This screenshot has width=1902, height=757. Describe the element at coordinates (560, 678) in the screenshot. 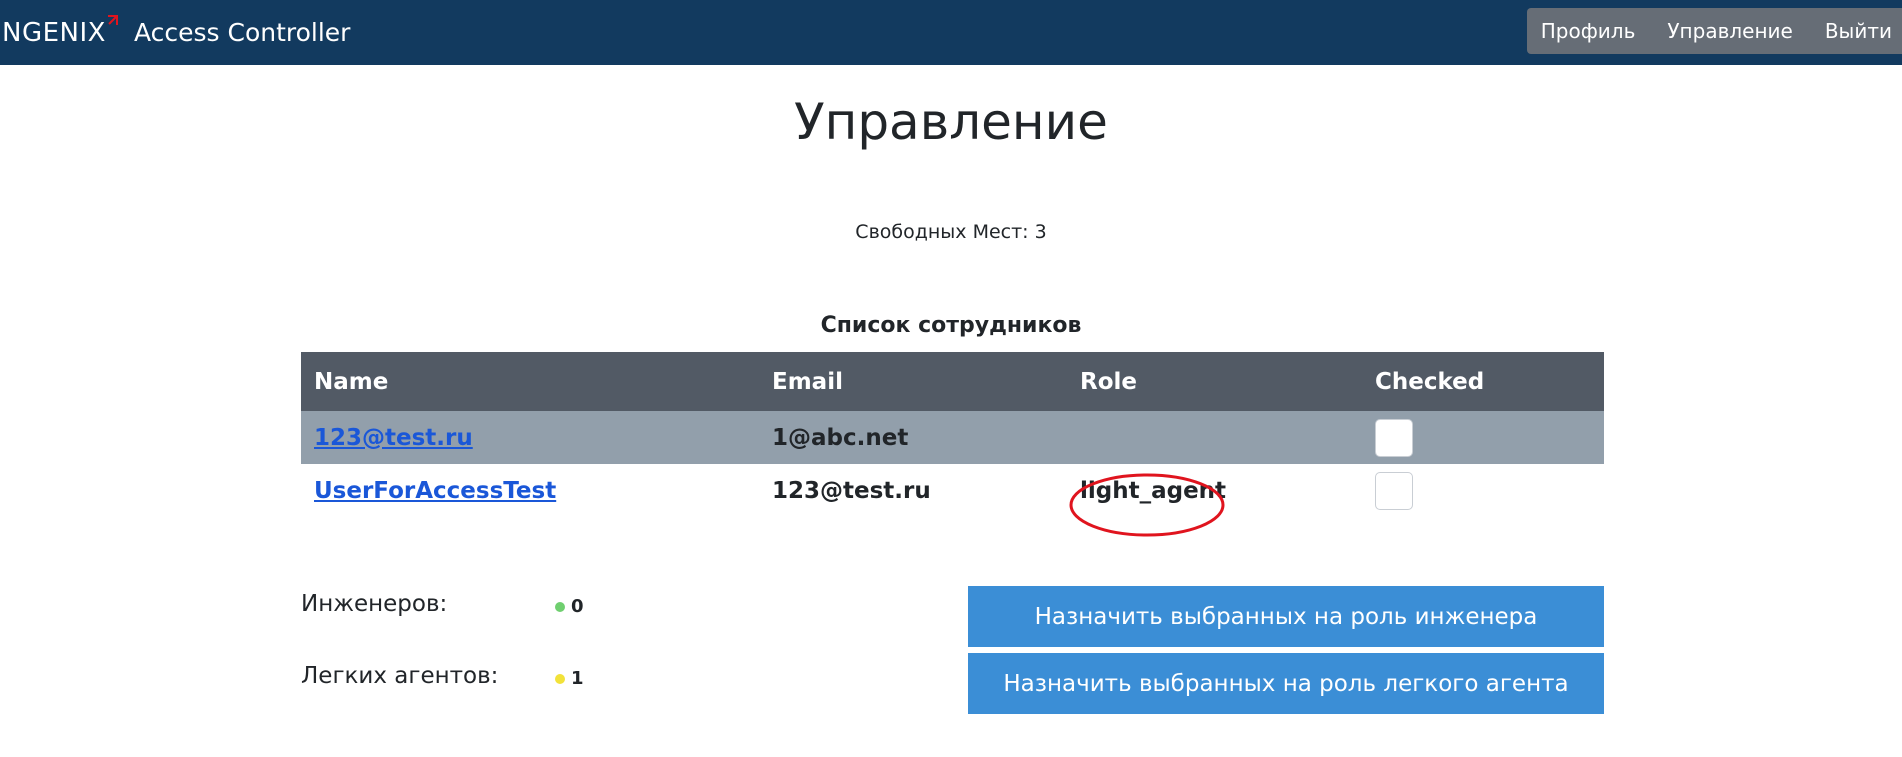

I see `yellow-dot-icon` at that location.